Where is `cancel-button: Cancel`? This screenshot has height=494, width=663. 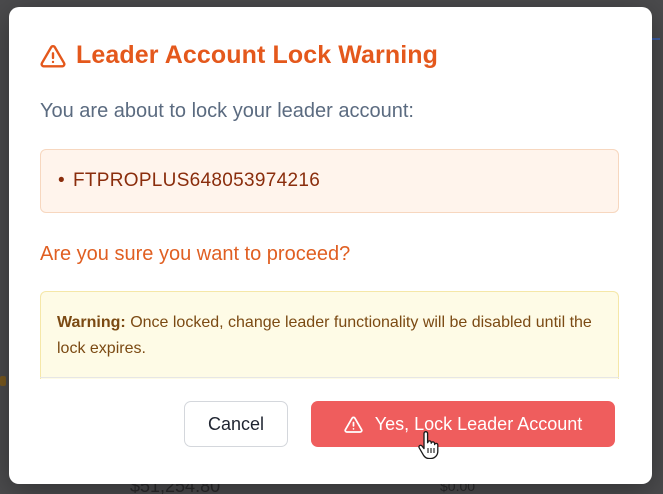
cancel-button: Cancel is located at coordinates (236, 424).